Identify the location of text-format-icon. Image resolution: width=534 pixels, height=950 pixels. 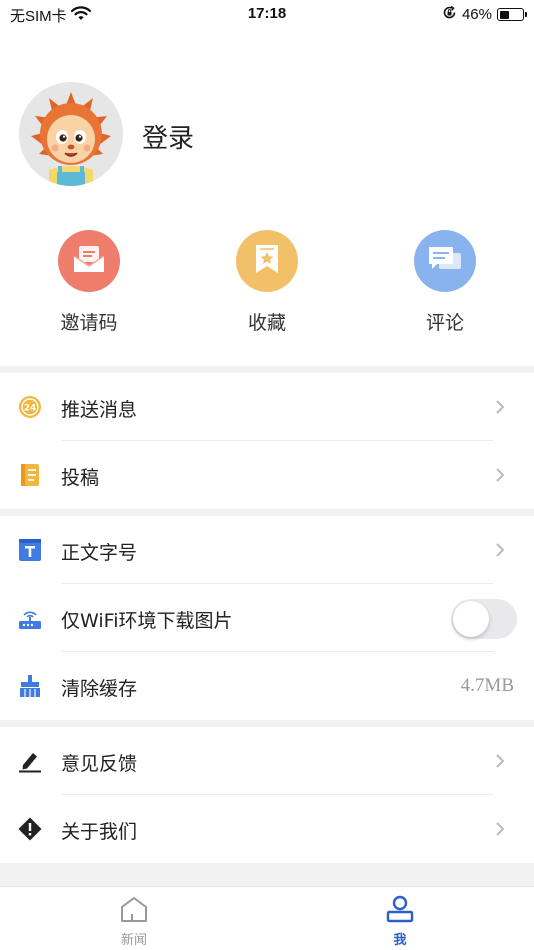
(30, 550).